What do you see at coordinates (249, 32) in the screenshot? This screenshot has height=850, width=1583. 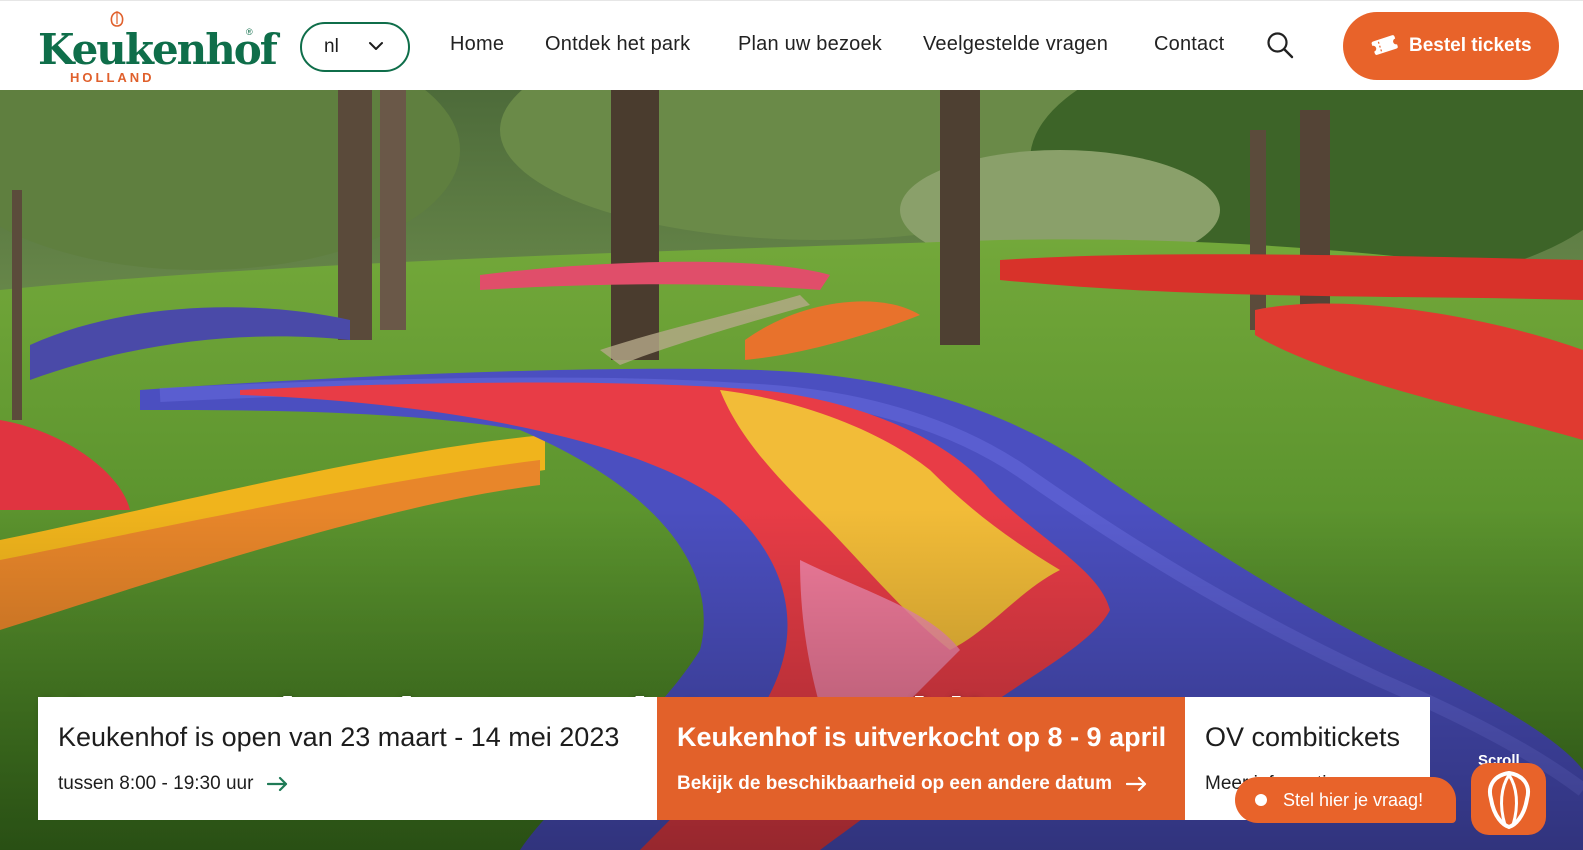 I see `logo-registered-mark: ®` at bounding box center [249, 32].